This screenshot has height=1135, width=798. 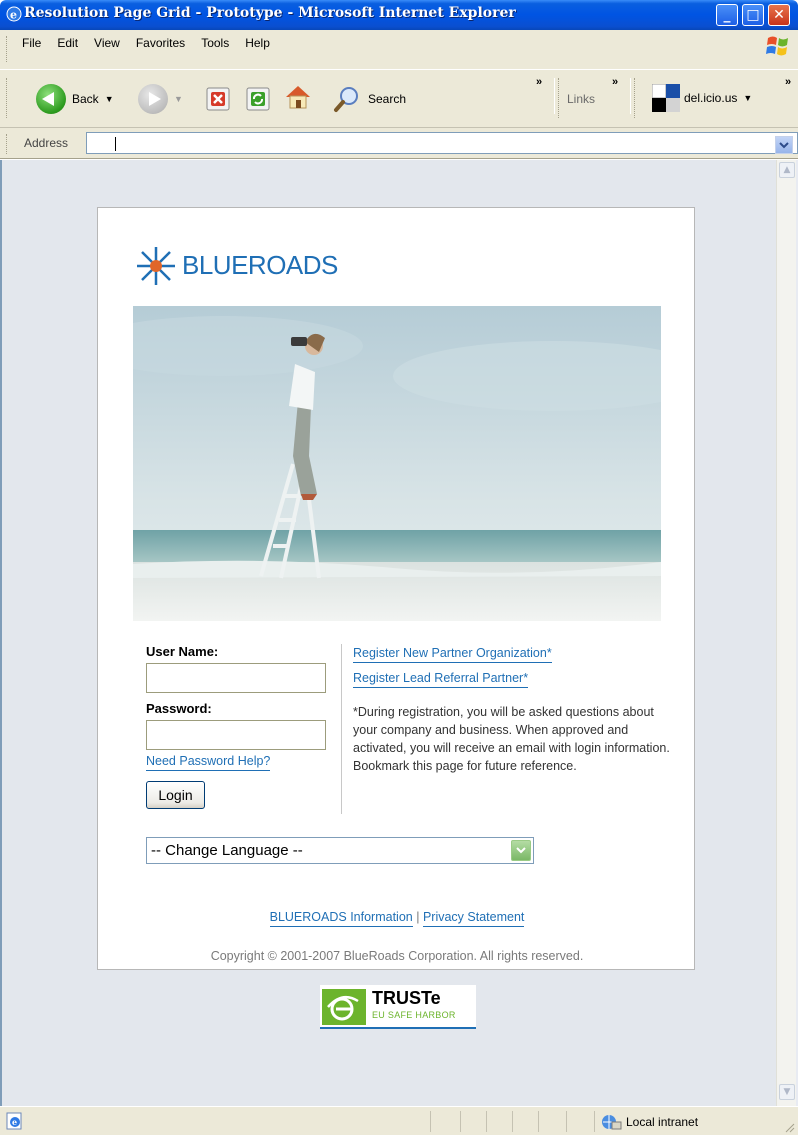 What do you see at coordinates (341, 729) in the screenshot?
I see `vertical-divider` at bounding box center [341, 729].